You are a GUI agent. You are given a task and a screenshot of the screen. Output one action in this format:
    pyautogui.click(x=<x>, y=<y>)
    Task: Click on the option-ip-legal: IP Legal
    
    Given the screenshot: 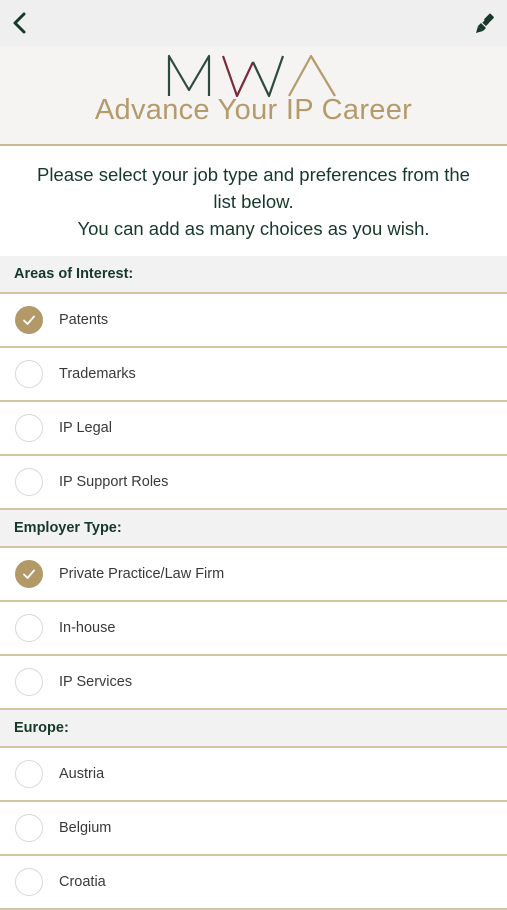 What is the action you would take?
    pyautogui.click(x=253, y=429)
    